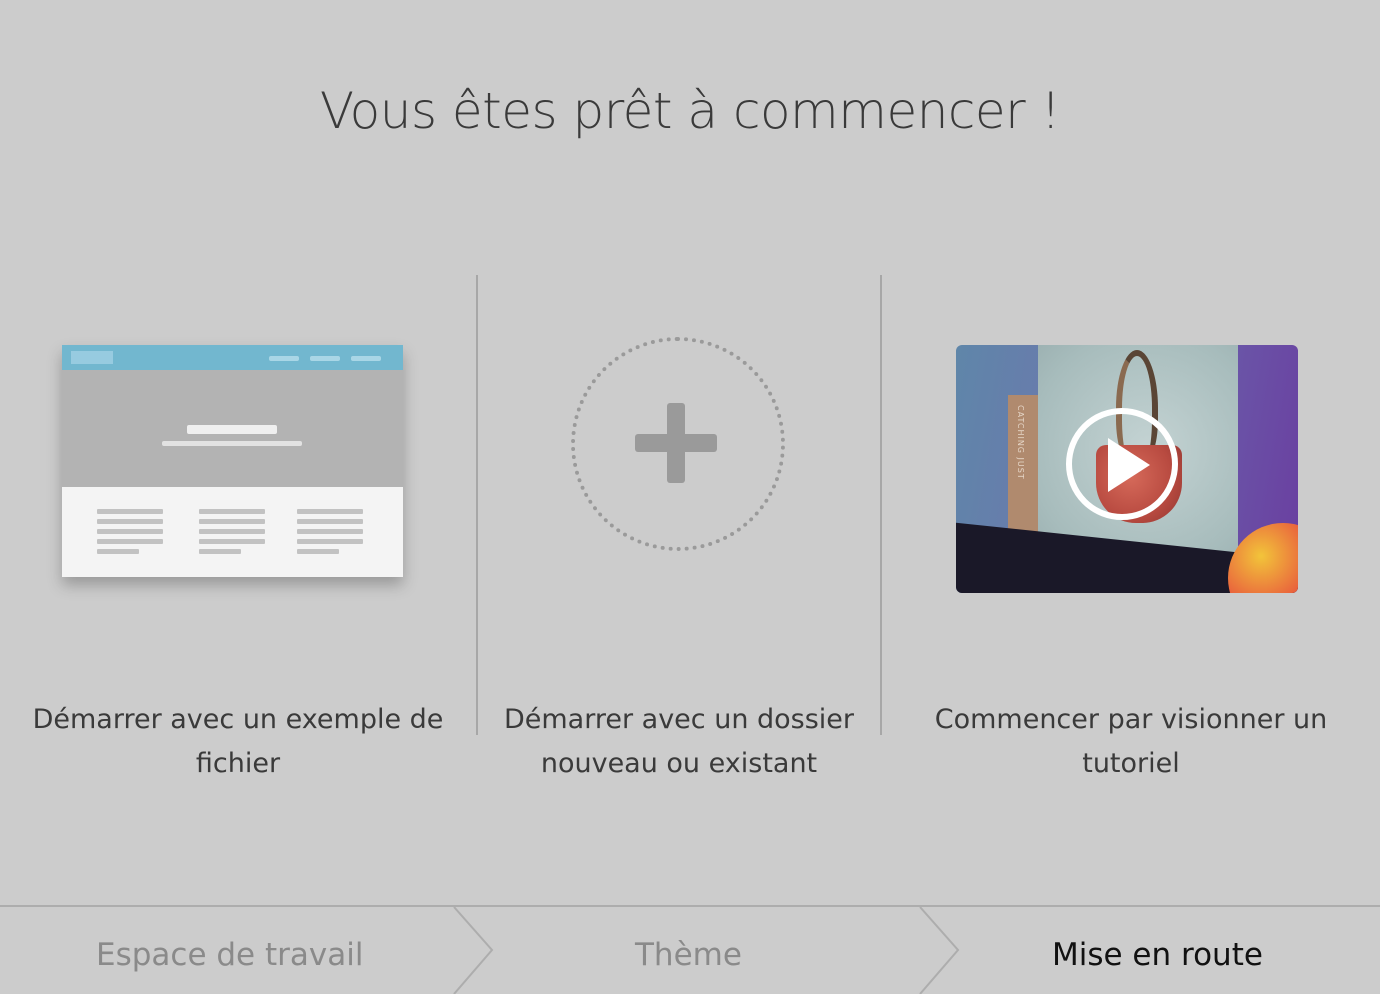 The image size is (1380, 994). I want to click on option-sample-file-label: Démarrer avec un exemple de fichier, so click(238, 741).